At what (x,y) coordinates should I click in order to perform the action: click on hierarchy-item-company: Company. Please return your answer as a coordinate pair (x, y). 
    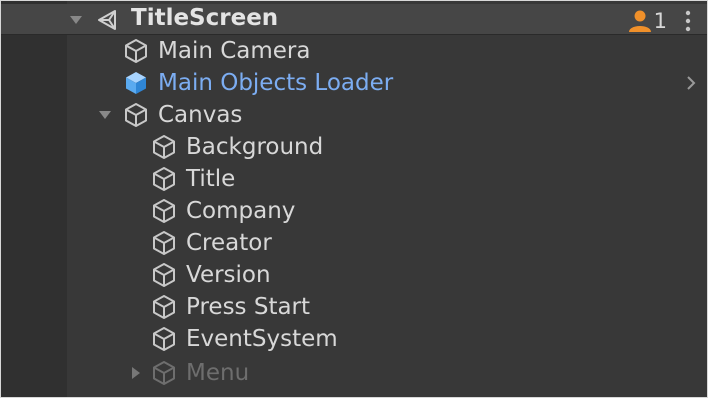
    Looking at the image, I should click on (354, 211).